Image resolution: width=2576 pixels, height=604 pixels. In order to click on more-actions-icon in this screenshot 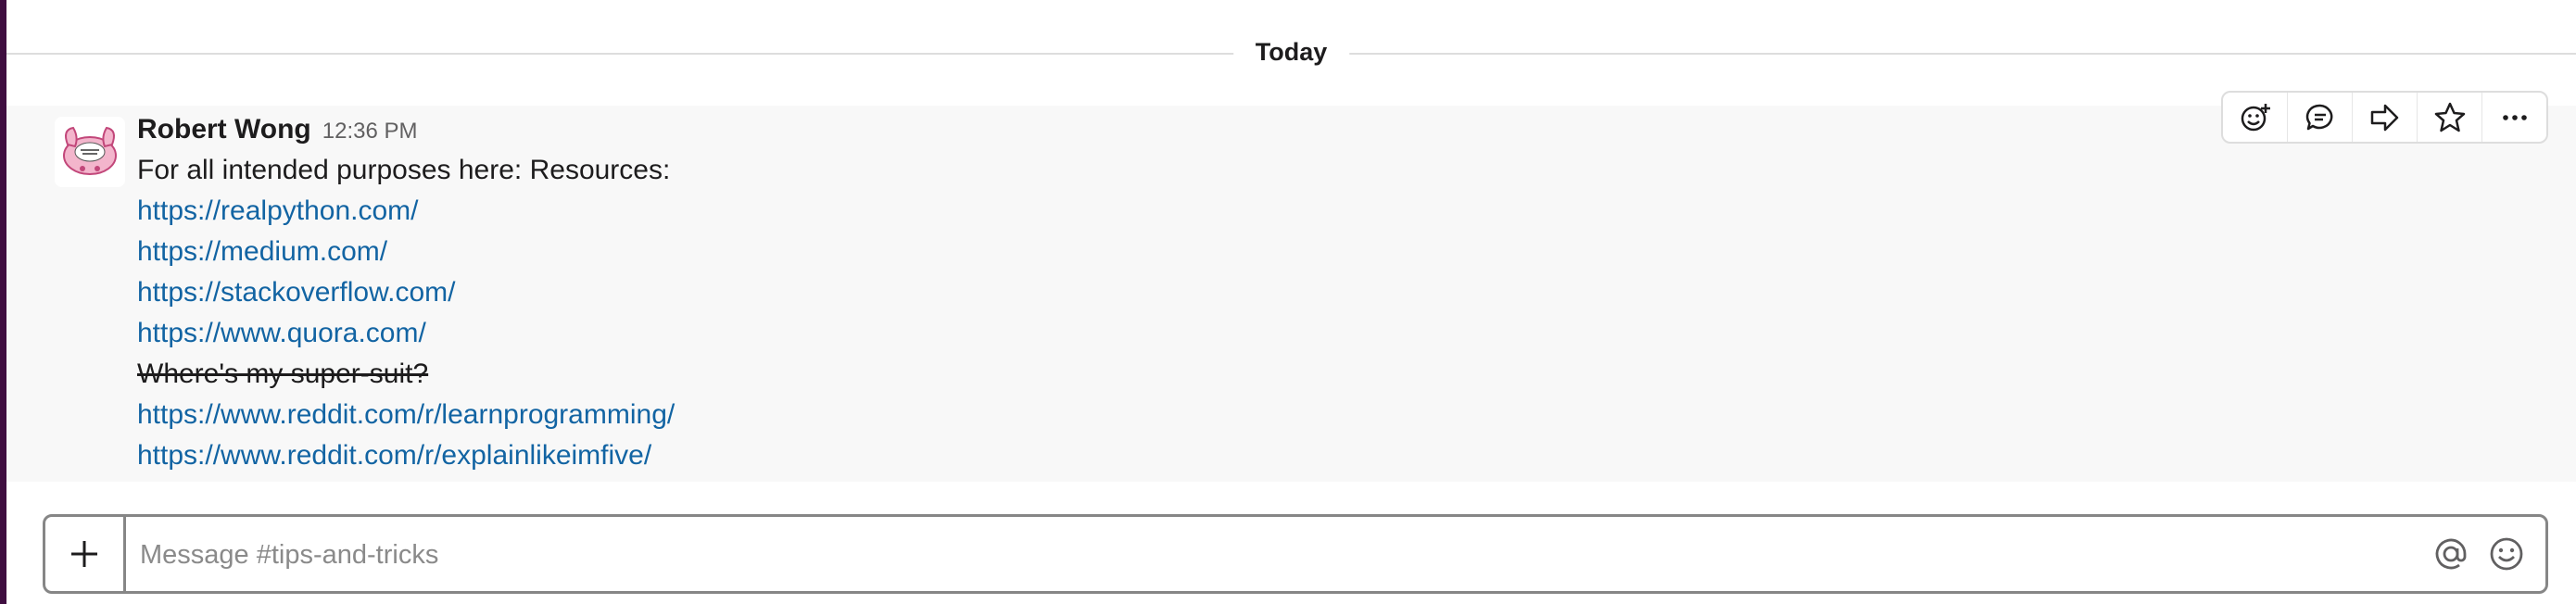, I will do `click(2515, 117)`.